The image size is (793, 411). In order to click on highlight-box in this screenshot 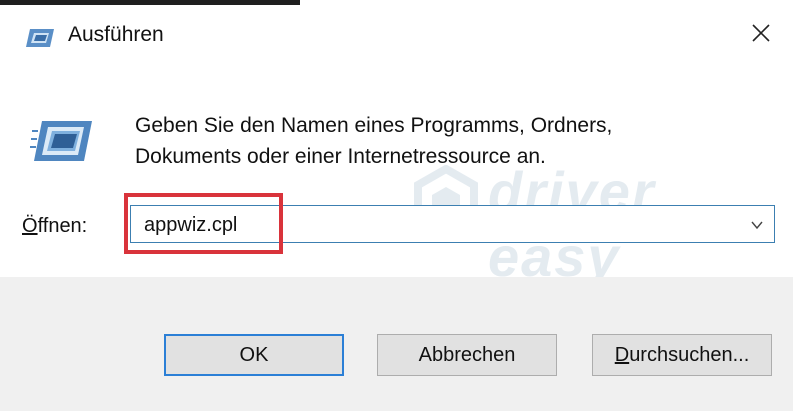, I will do `click(203, 223)`.